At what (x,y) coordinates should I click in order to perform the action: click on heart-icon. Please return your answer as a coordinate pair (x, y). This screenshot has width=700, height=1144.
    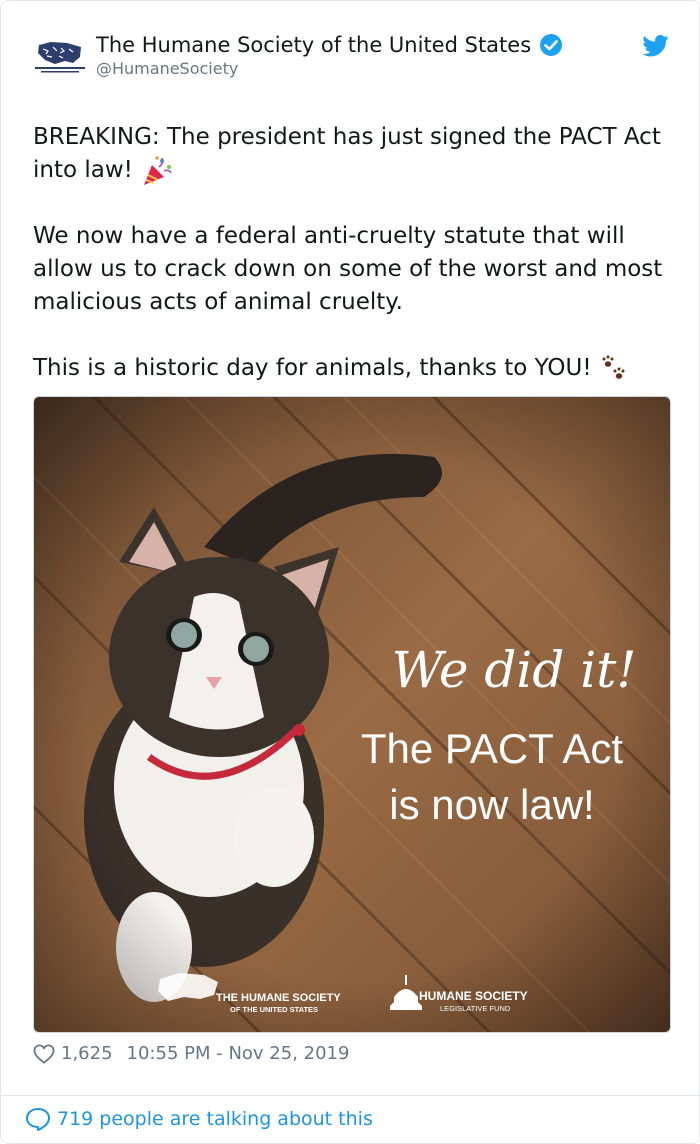
    Looking at the image, I should click on (44, 1053).